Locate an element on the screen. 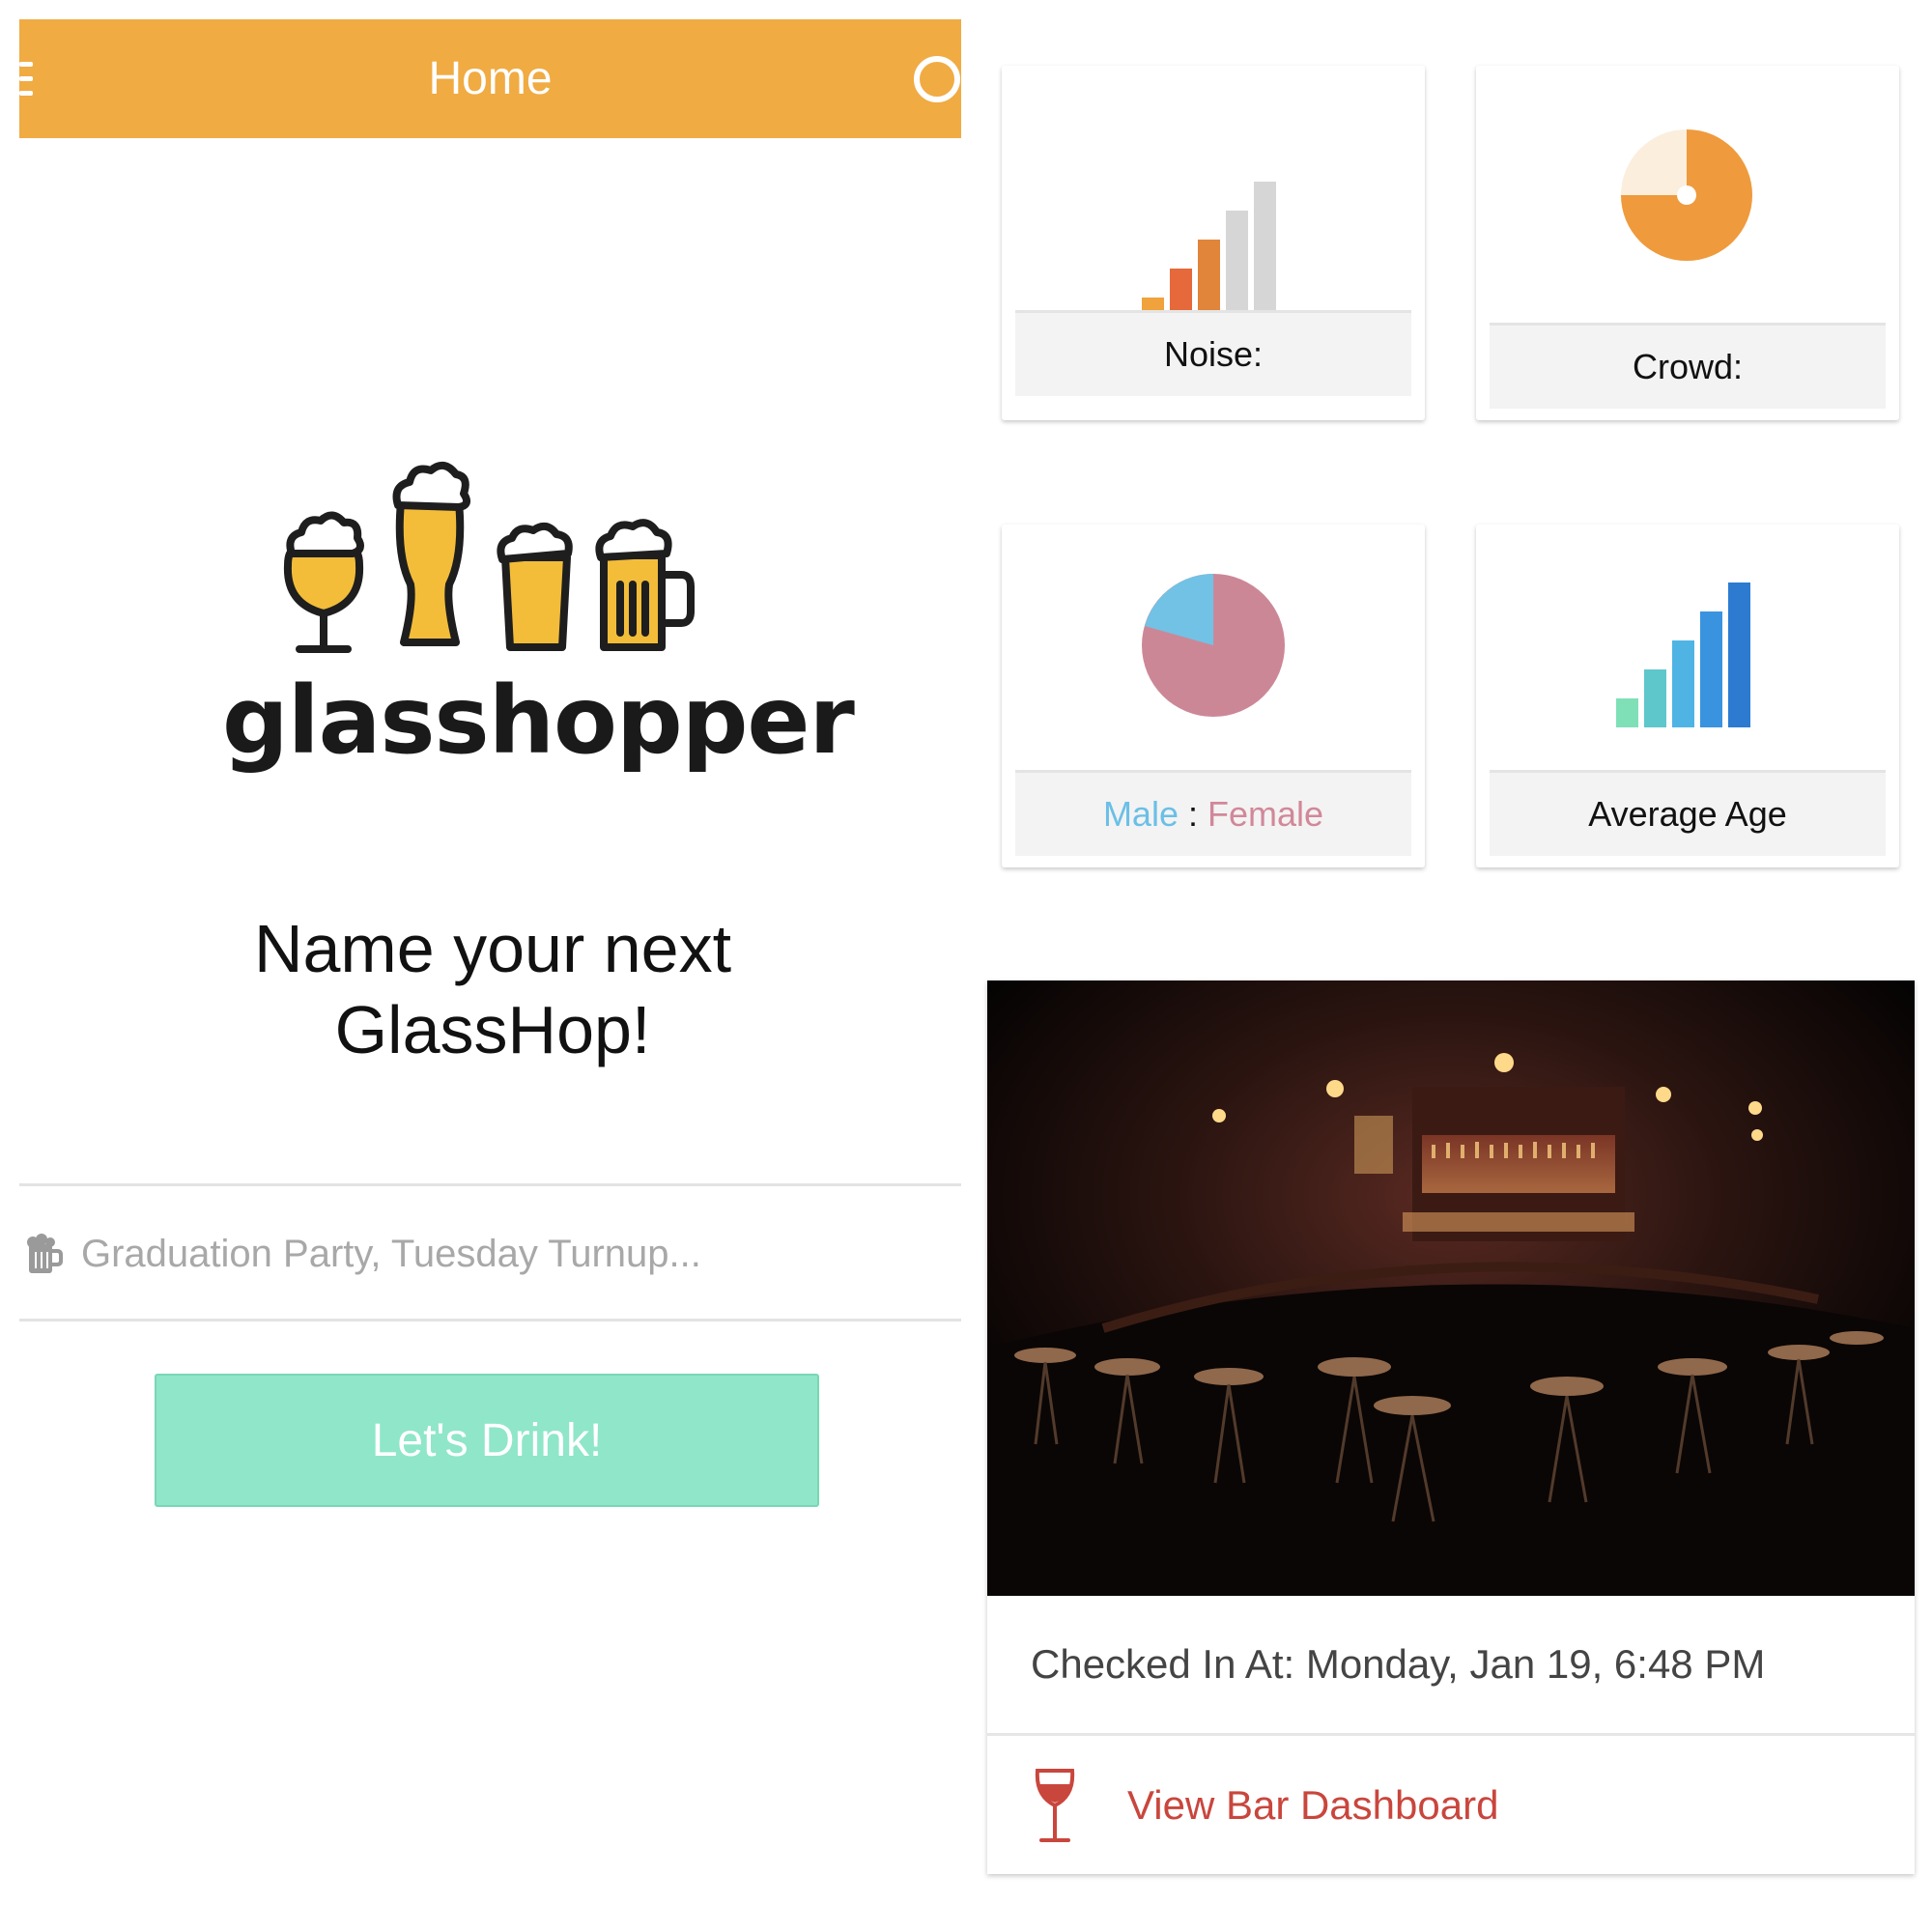 This screenshot has width=1932, height=1932. view-bar-dashboard-label: View Bar Dashboard is located at coordinates (1313, 1805).